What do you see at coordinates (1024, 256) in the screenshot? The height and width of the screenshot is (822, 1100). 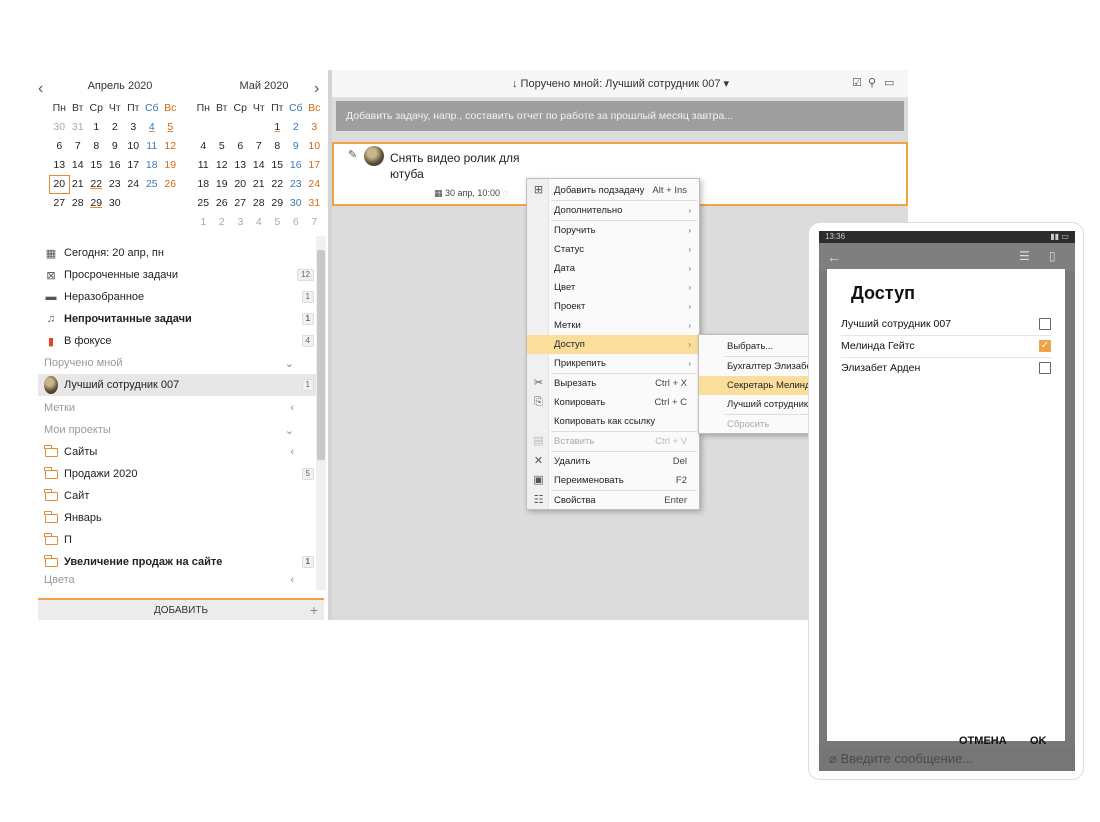 I see `list-icon: ☰` at bounding box center [1024, 256].